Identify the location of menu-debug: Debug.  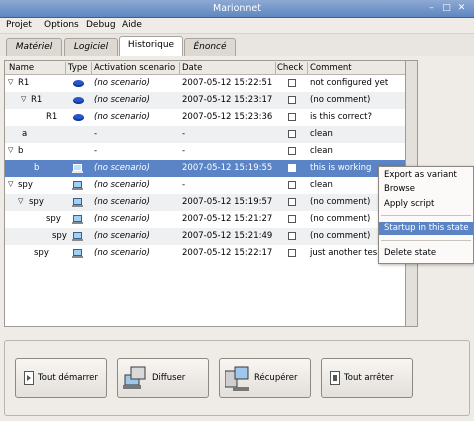
(101, 25).